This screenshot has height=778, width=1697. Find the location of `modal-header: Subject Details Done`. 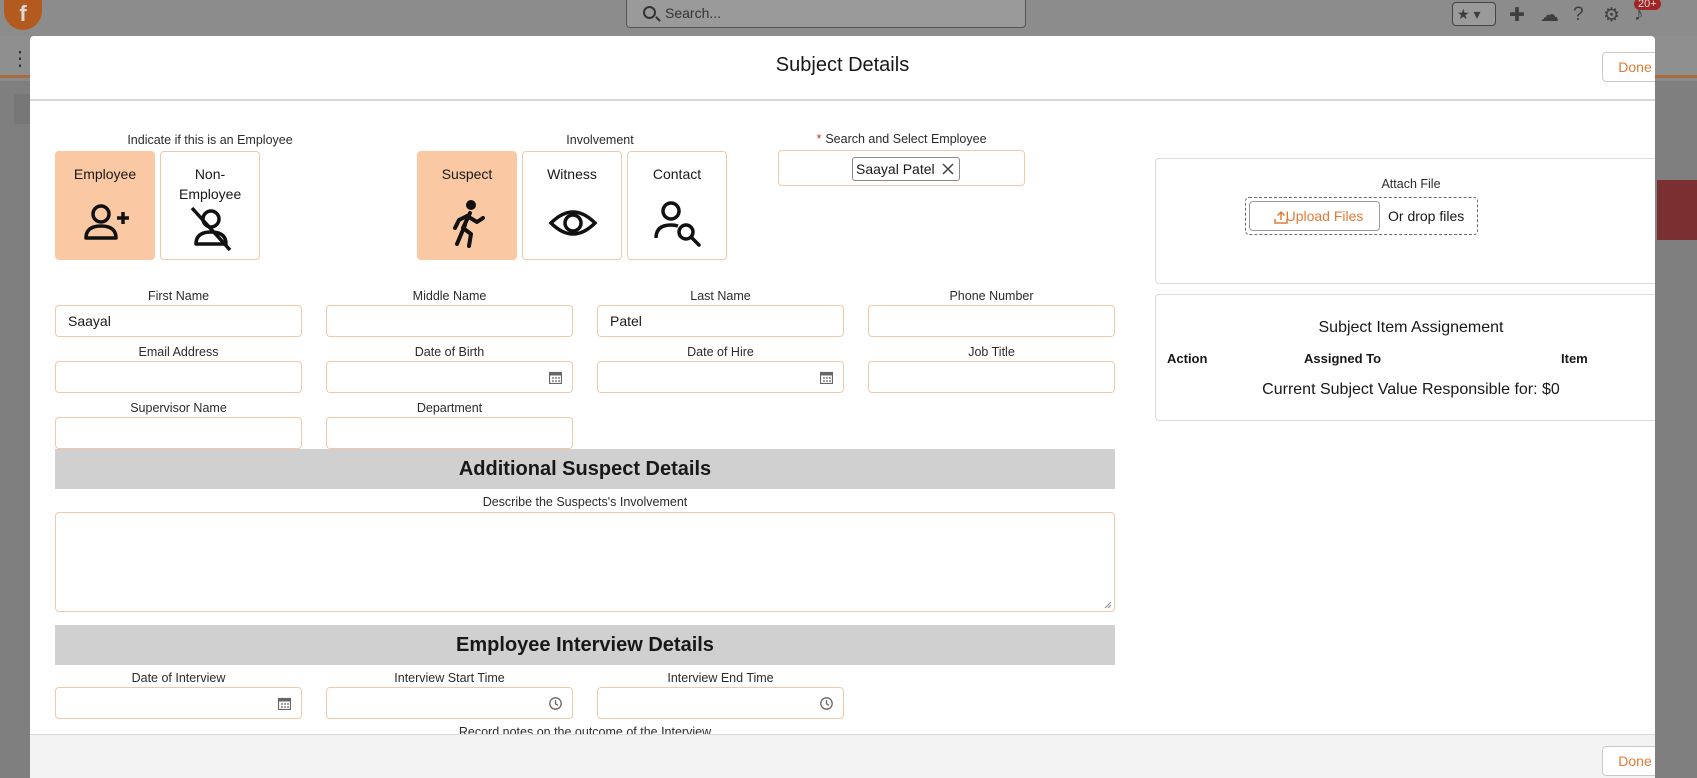

modal-header: Subject Details Done is located at coordinates (842, 68).